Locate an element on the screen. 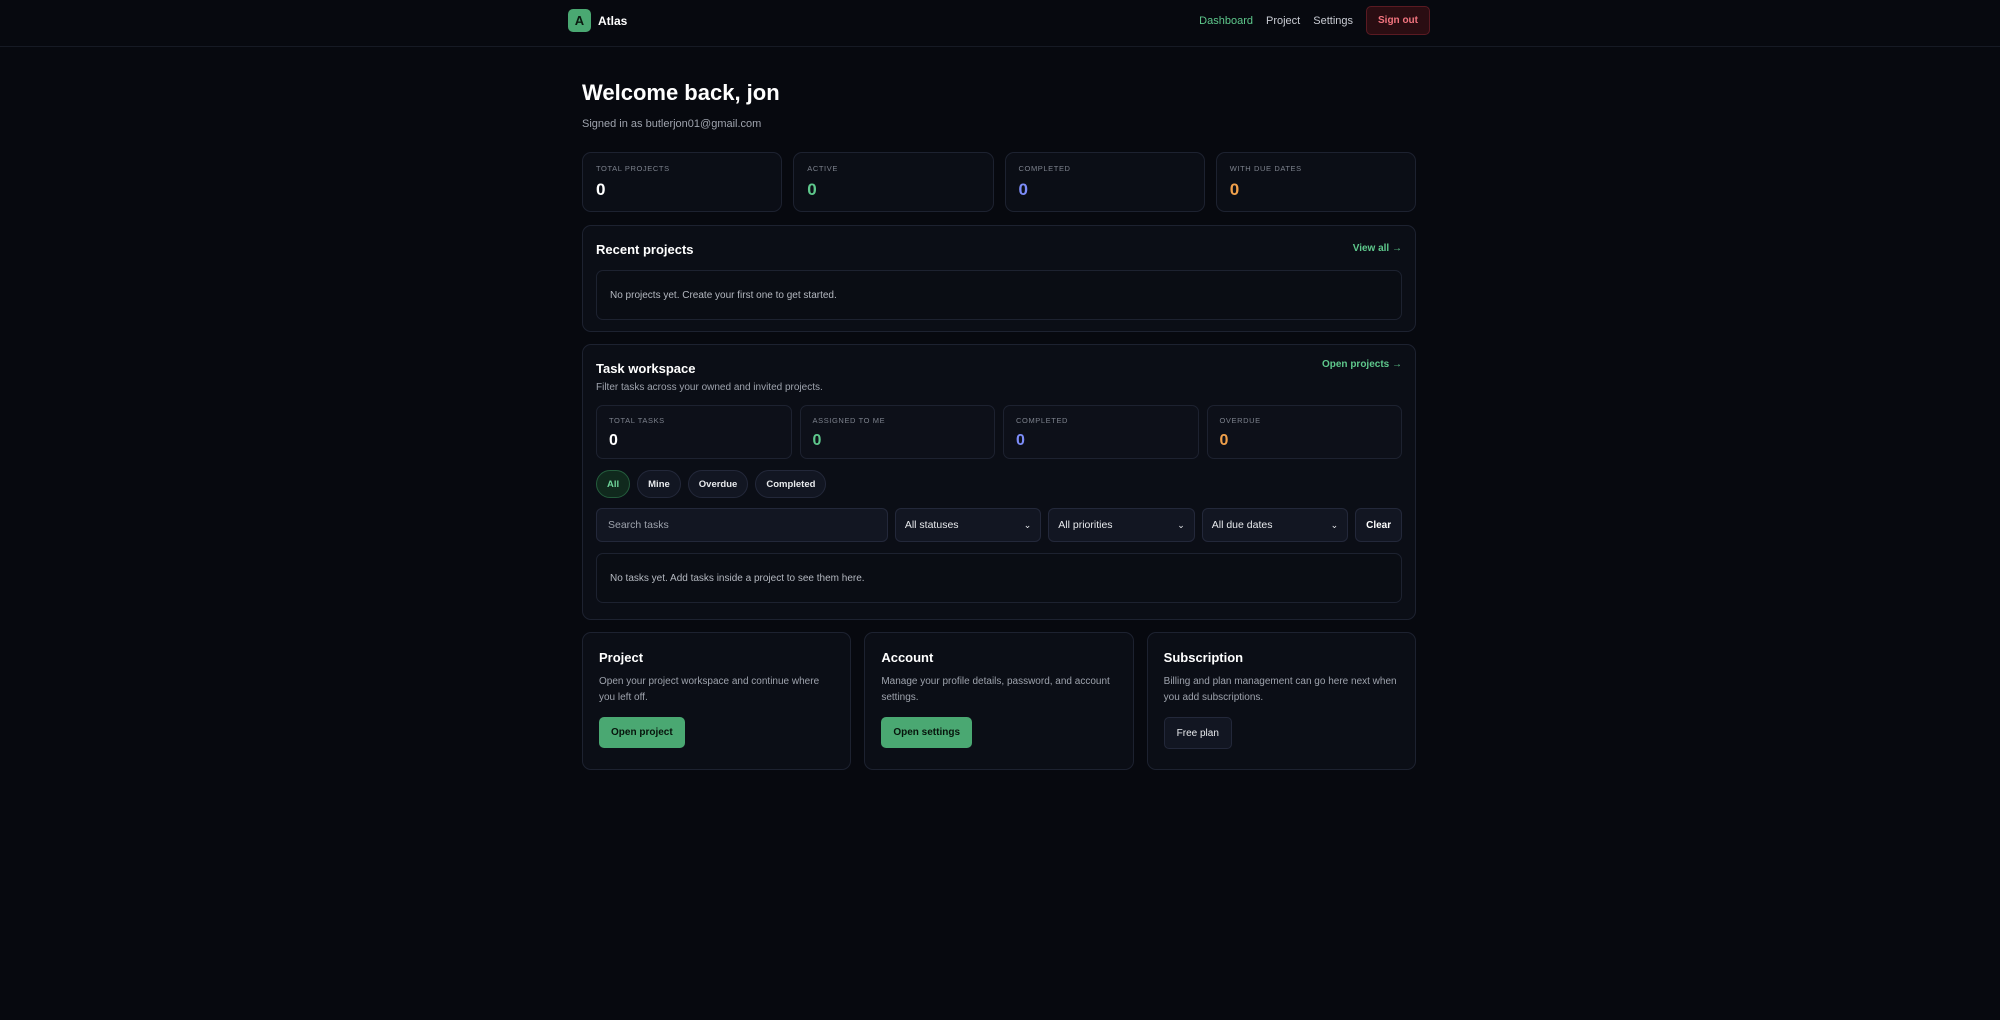 This screenshot has width=2000, height=1020. stat-label: ASSIGNED TO ME is located at coordinates (849, 420).